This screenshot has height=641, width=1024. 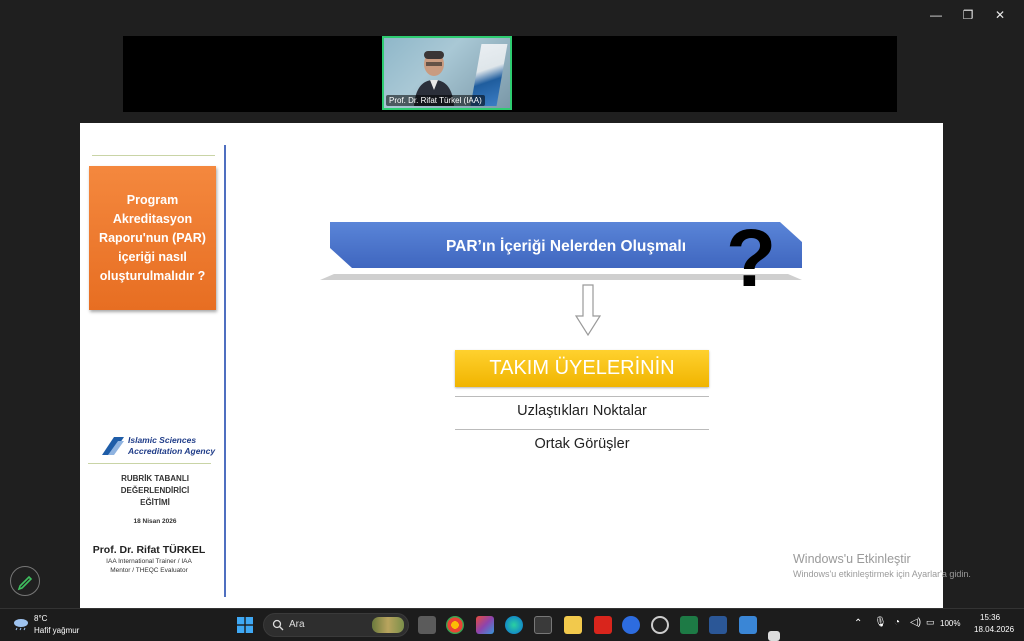 I want to click on window-controls: — ❐ ✕, so click(x=968, y=15).